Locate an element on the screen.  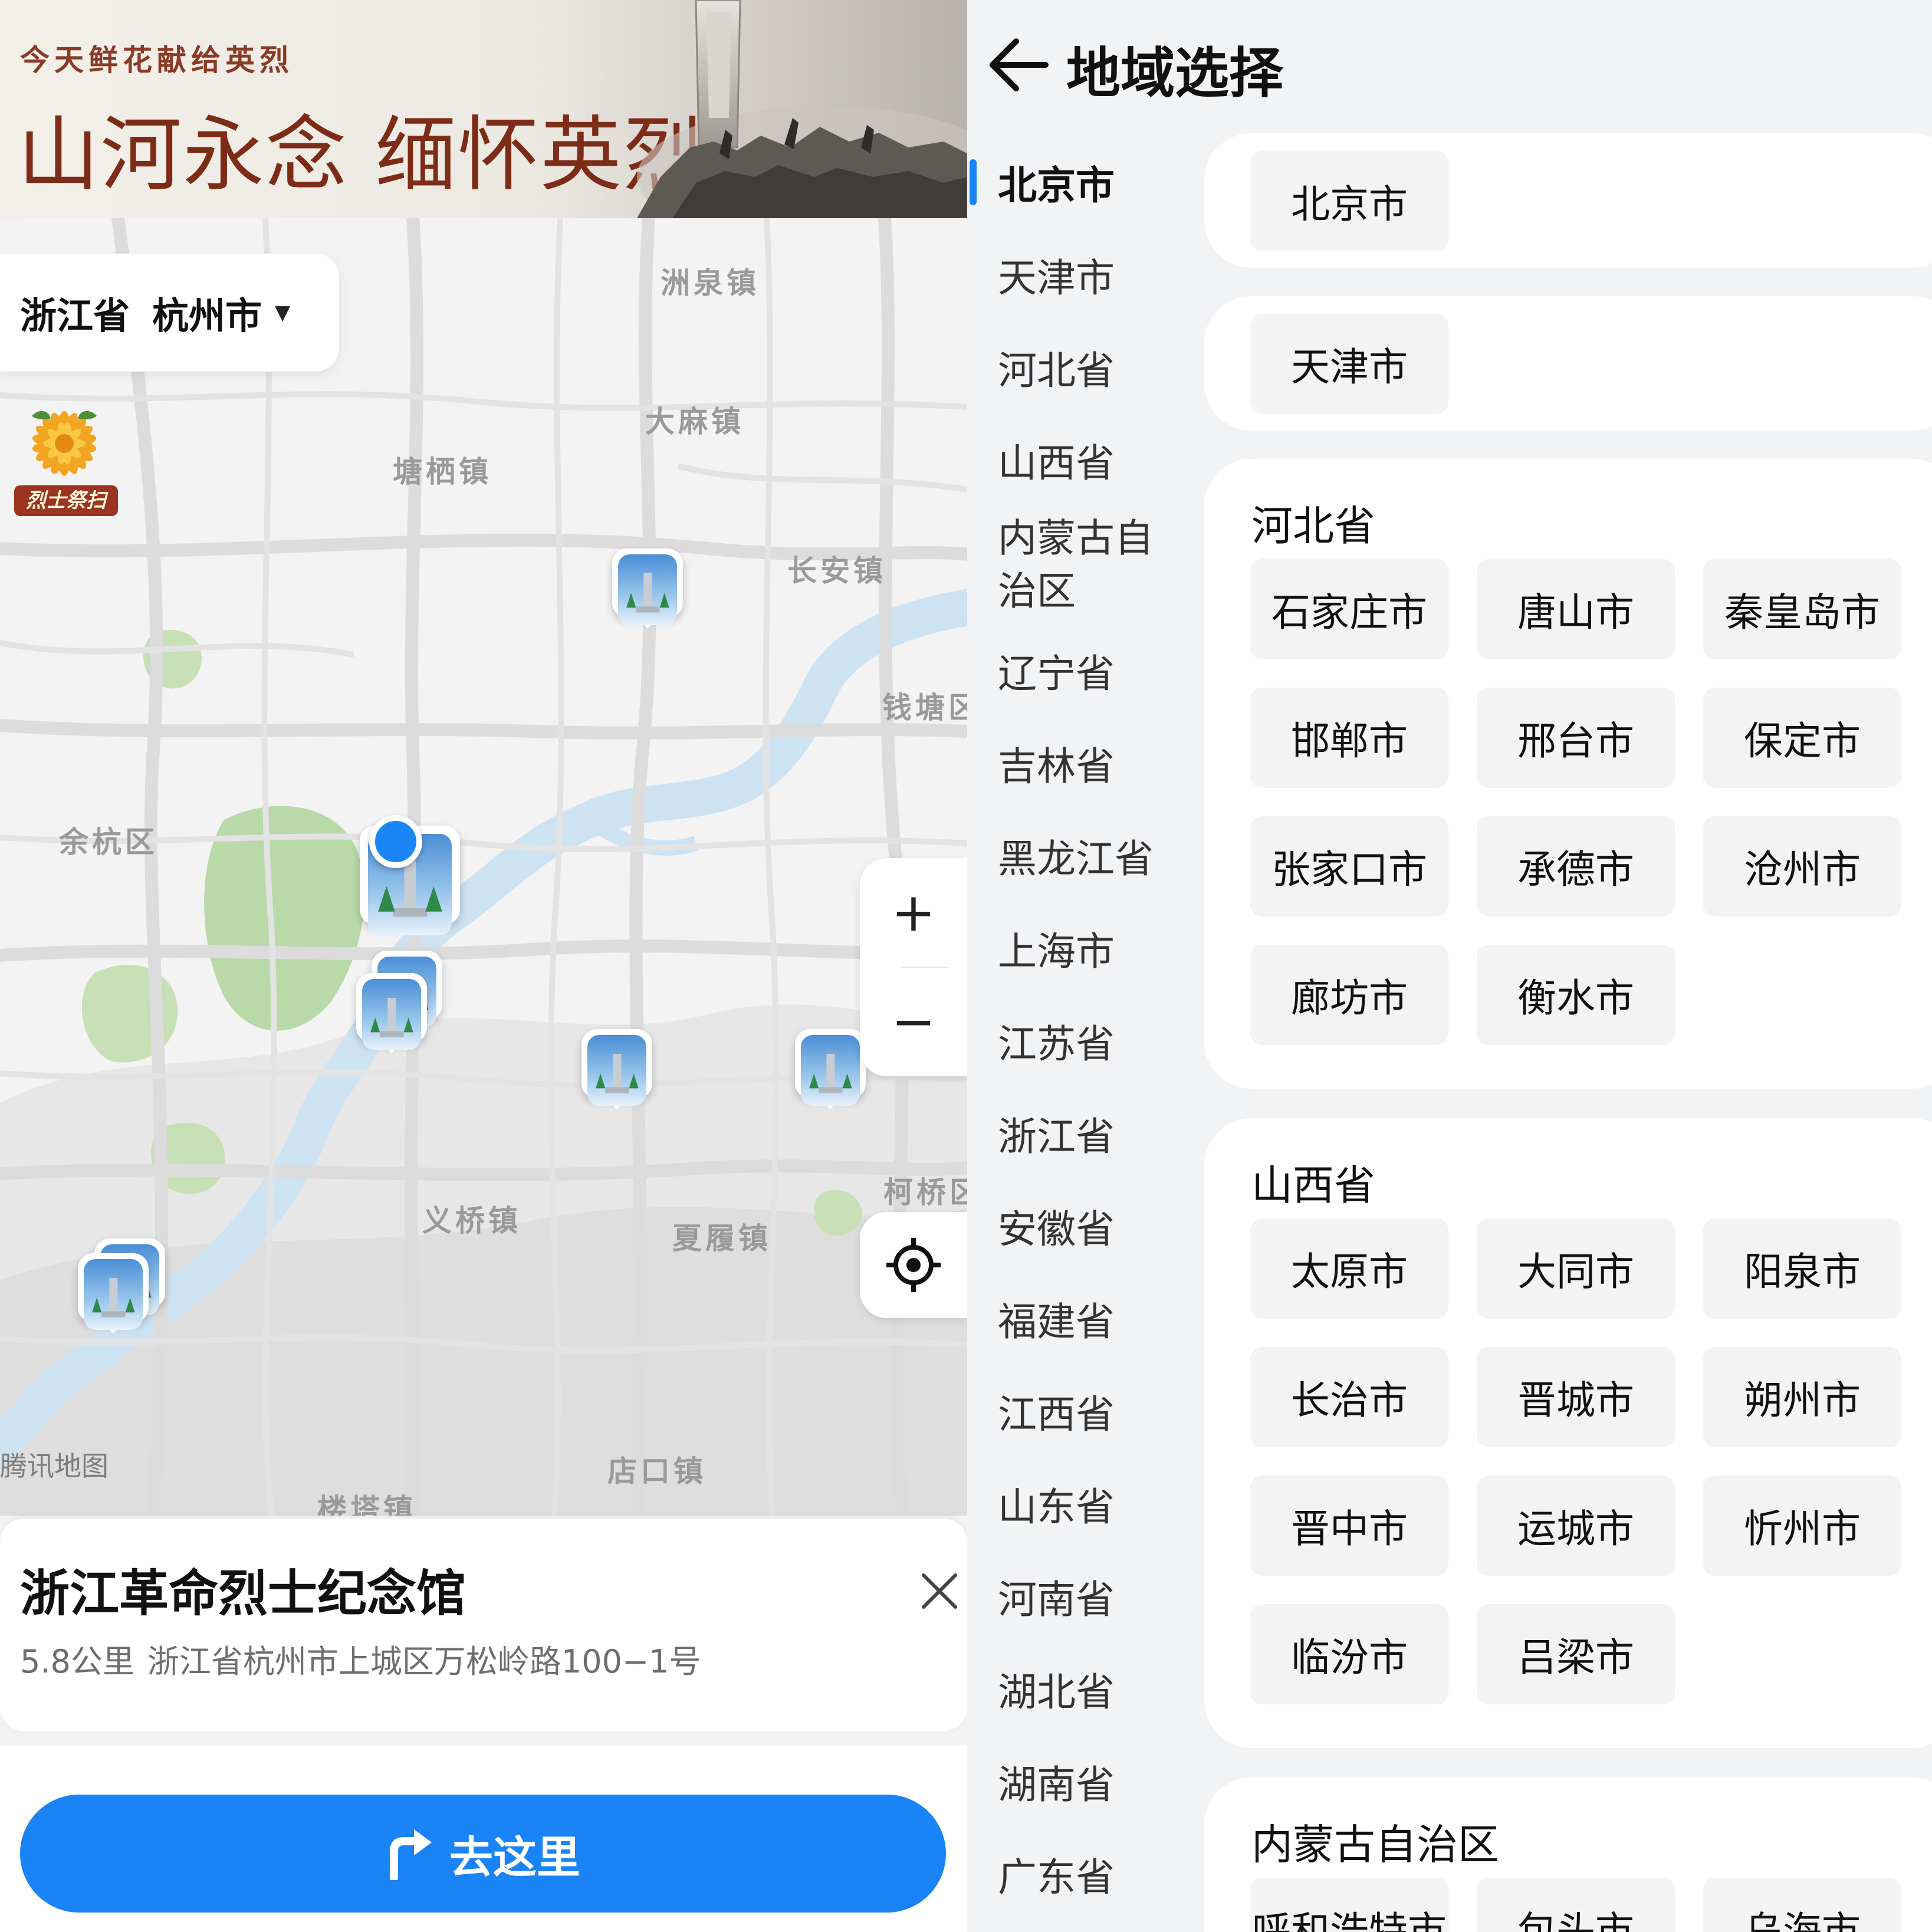
city-chip: 晋中市 is located at coordinates (1349, 1526).